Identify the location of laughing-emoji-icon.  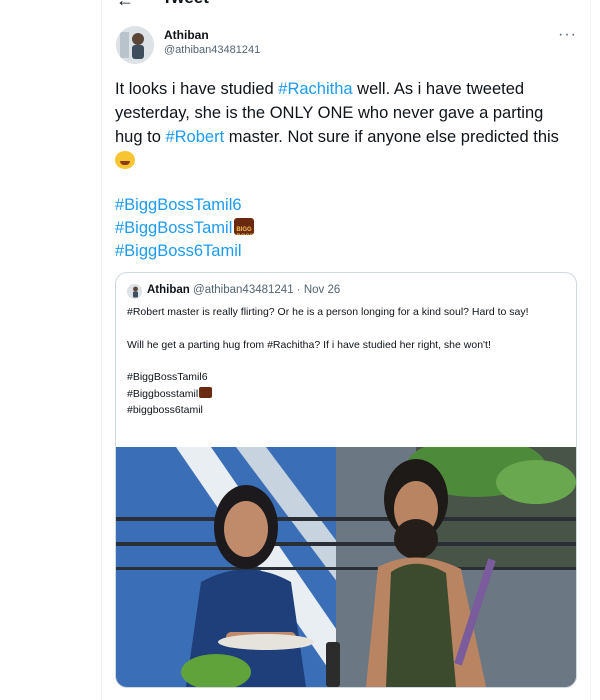
(125, 160).